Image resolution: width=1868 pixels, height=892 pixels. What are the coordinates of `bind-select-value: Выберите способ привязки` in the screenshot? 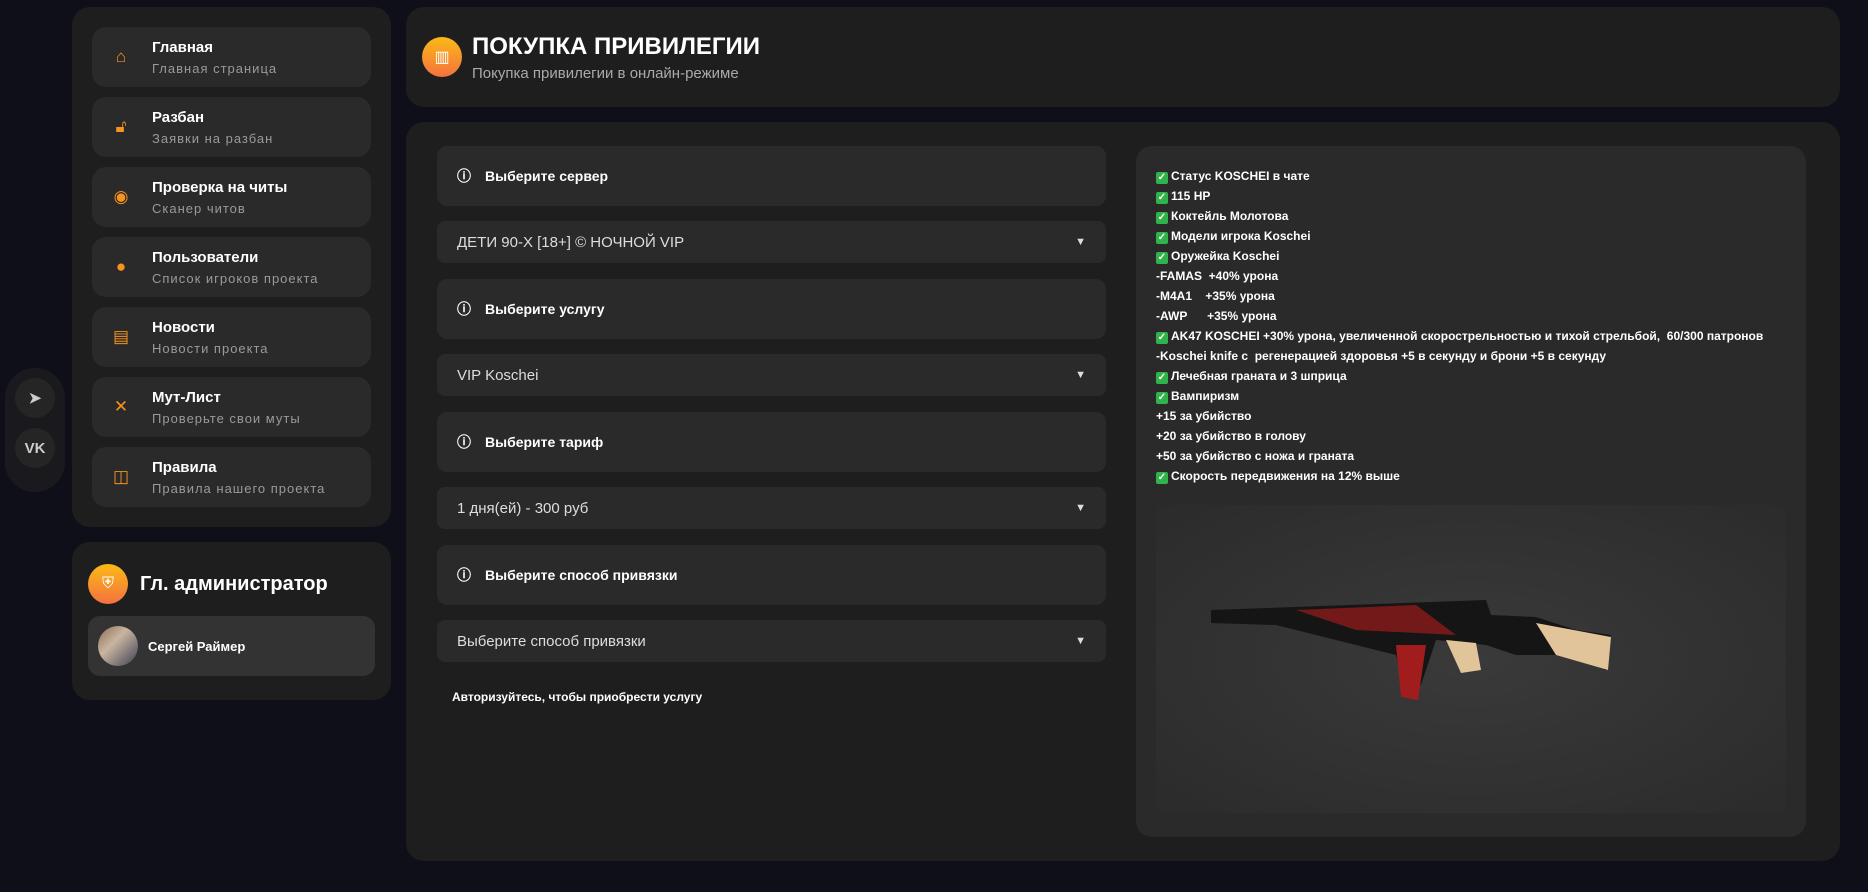 It's located at (551, 641).